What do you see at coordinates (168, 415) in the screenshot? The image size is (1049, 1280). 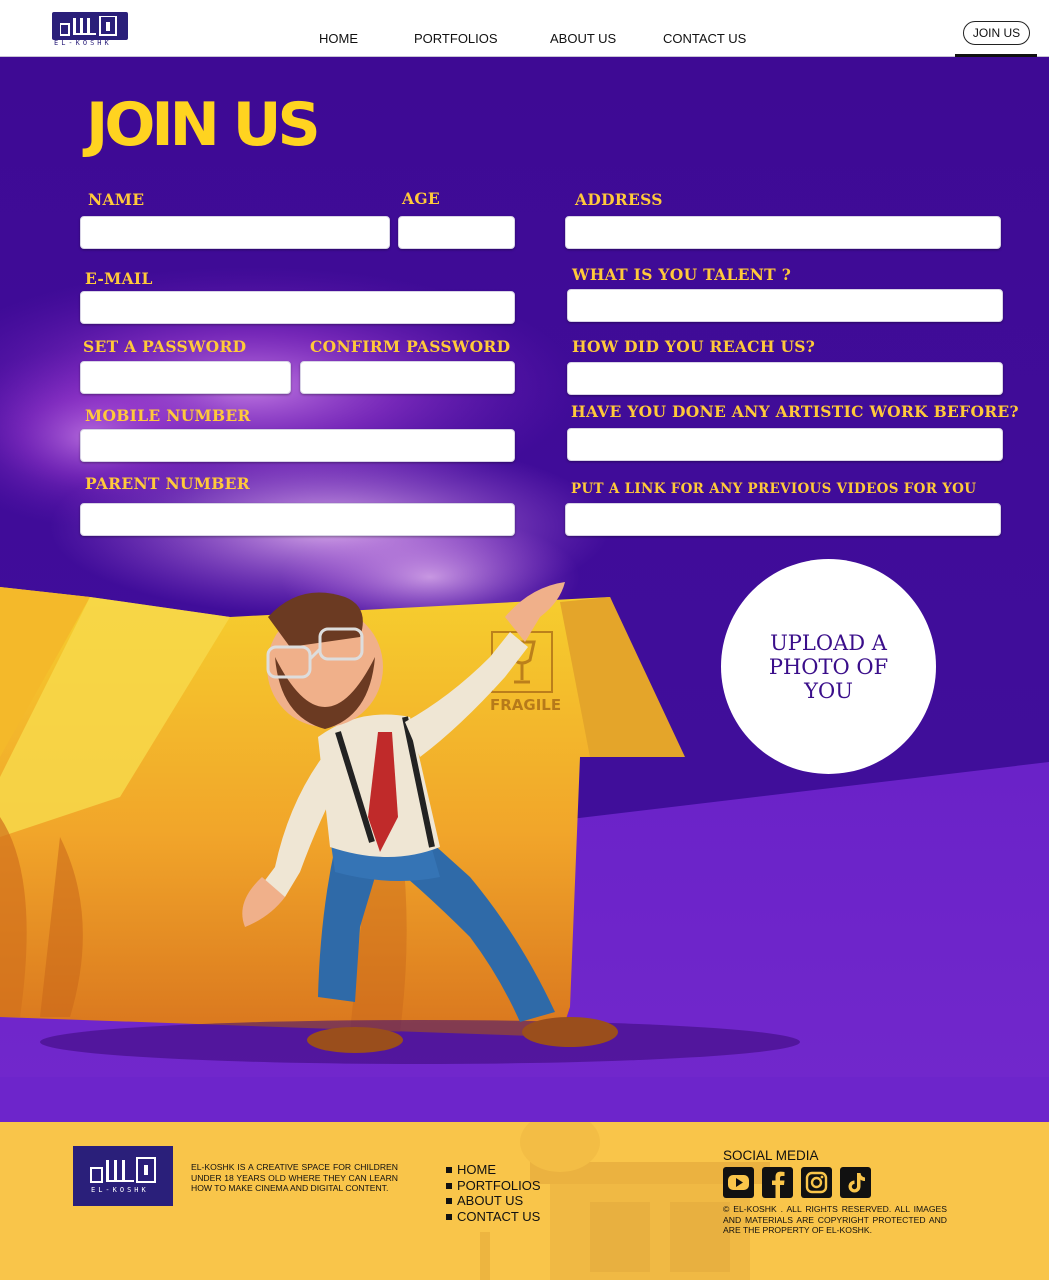 I see `mobile-label: MOBILE NUMBER` at bounding box center [168, 415].